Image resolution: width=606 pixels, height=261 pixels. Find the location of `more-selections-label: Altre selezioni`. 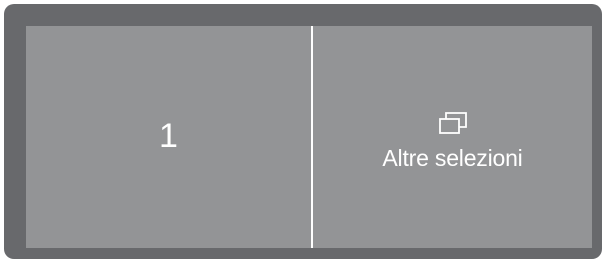

more-selections-label: Altre selezioni is located at coordinates (452, 157).